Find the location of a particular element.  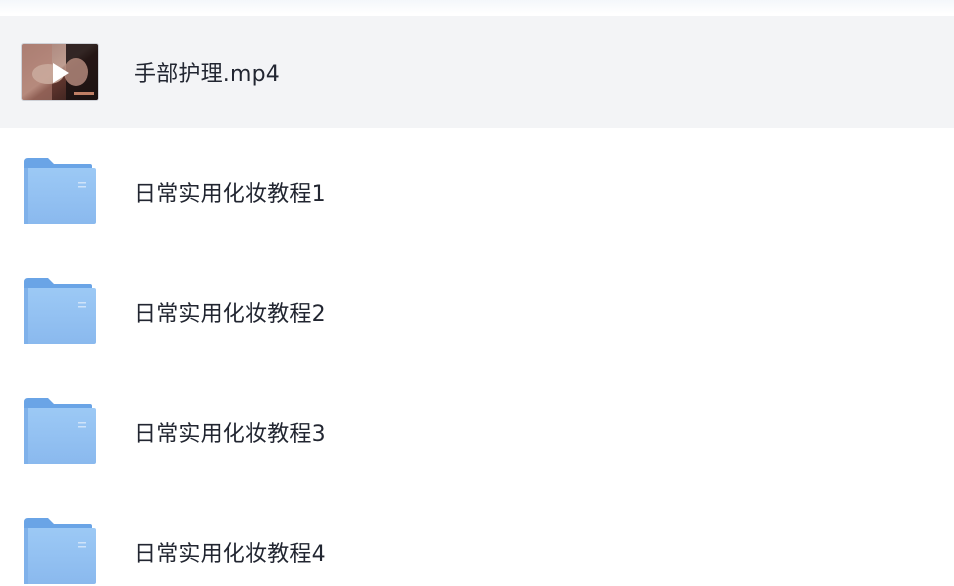

video-thumbnail is located at coordinates (60, 72).